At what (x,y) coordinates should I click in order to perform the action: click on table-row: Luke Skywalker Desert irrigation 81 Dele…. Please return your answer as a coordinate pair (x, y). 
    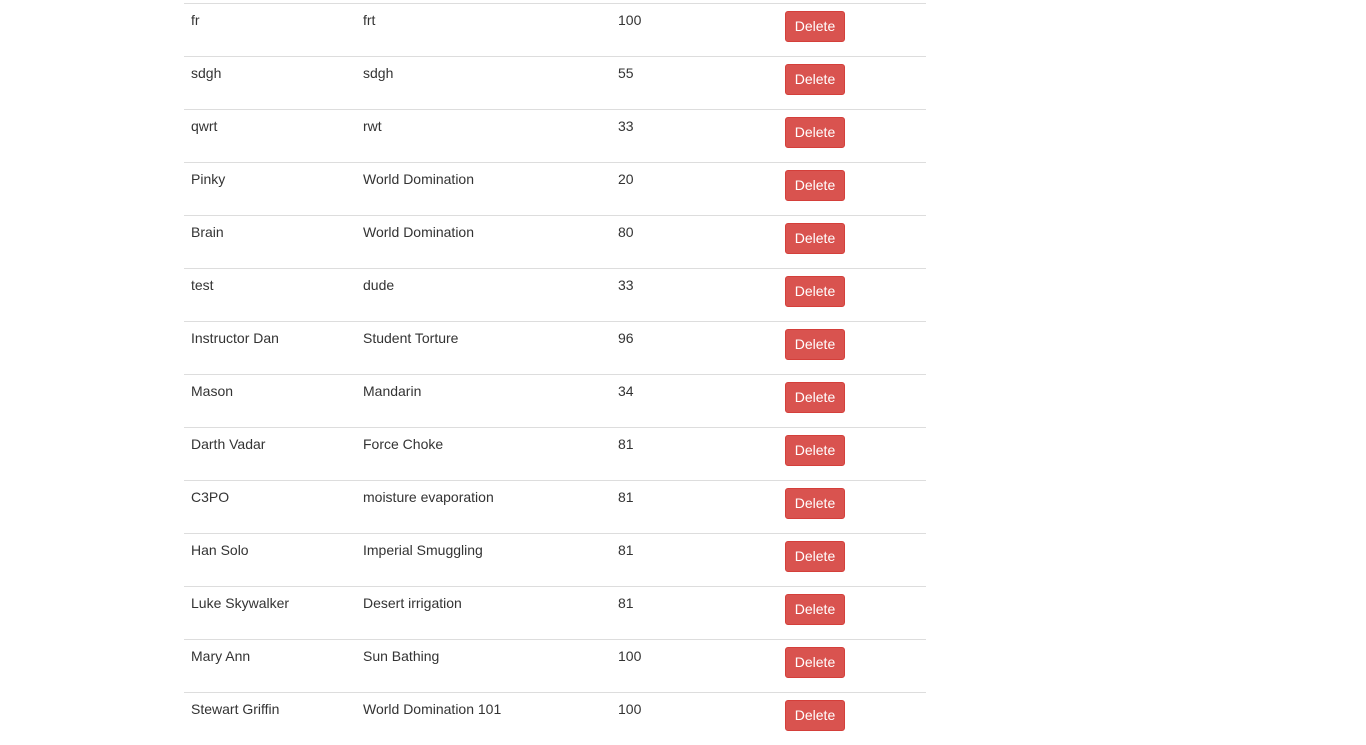
    Looking at the image, I should click on (555, 613).